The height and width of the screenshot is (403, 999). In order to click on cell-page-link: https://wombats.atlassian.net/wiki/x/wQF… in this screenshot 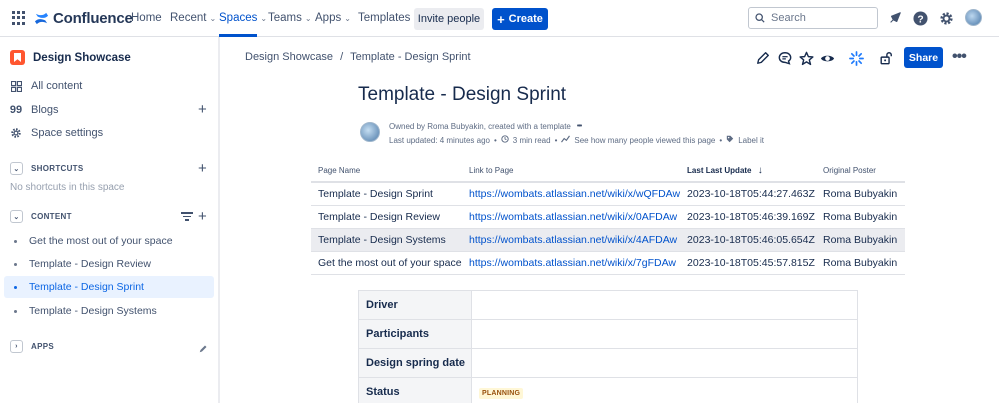, I will do `click(571, 194)`.